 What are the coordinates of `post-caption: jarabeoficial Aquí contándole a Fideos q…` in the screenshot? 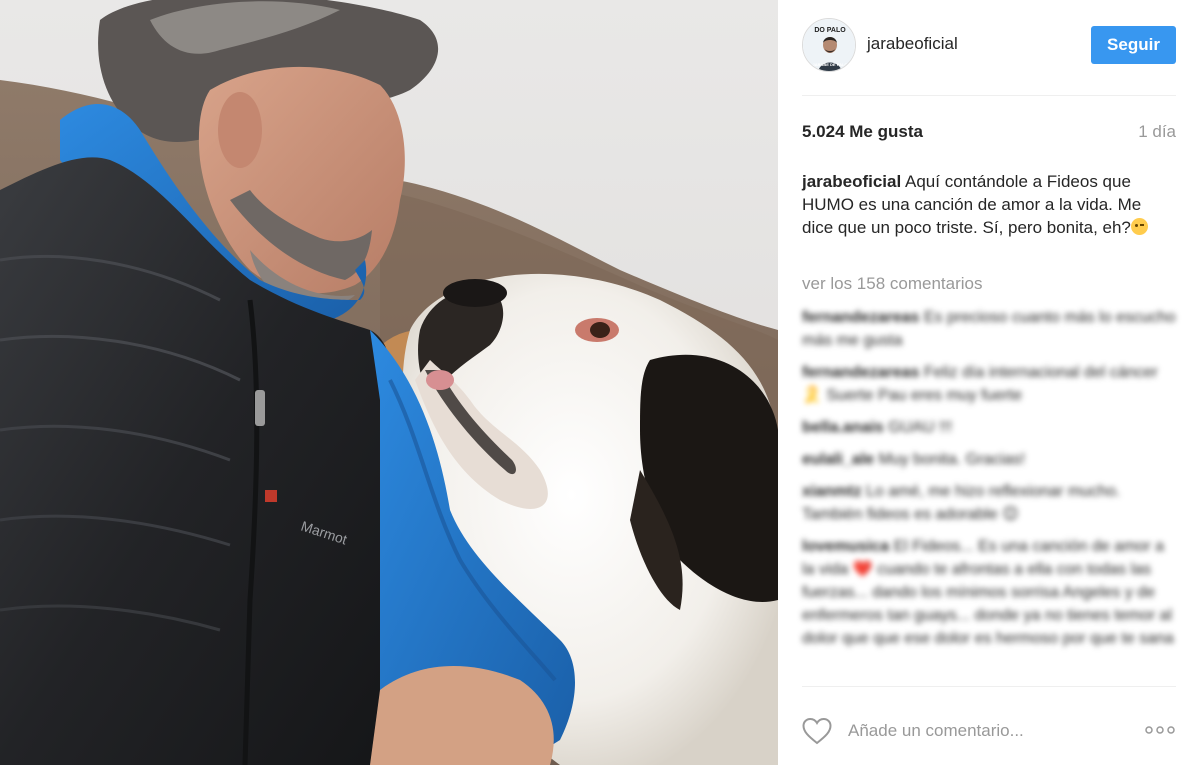 It's located at (989, 204).